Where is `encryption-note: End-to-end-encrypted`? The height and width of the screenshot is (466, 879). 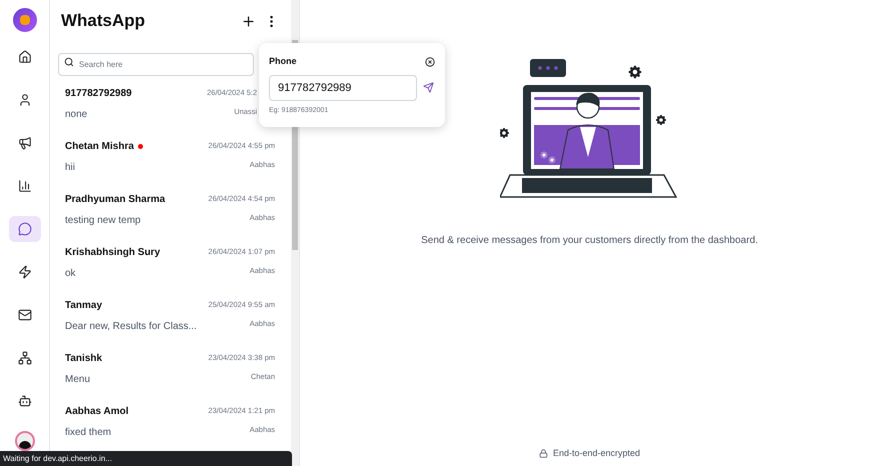 encryption-note: End-to-end-encrypted is located at coordinates (596, 453).